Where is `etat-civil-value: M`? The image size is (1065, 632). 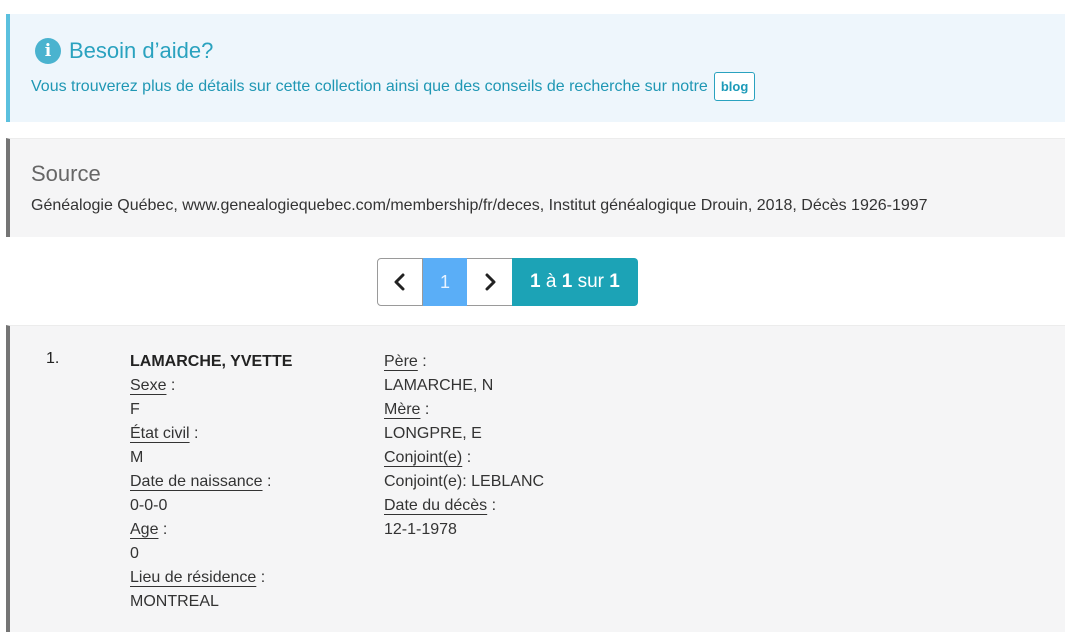
etat-civil-value: M is located at coordinates (137, 457).